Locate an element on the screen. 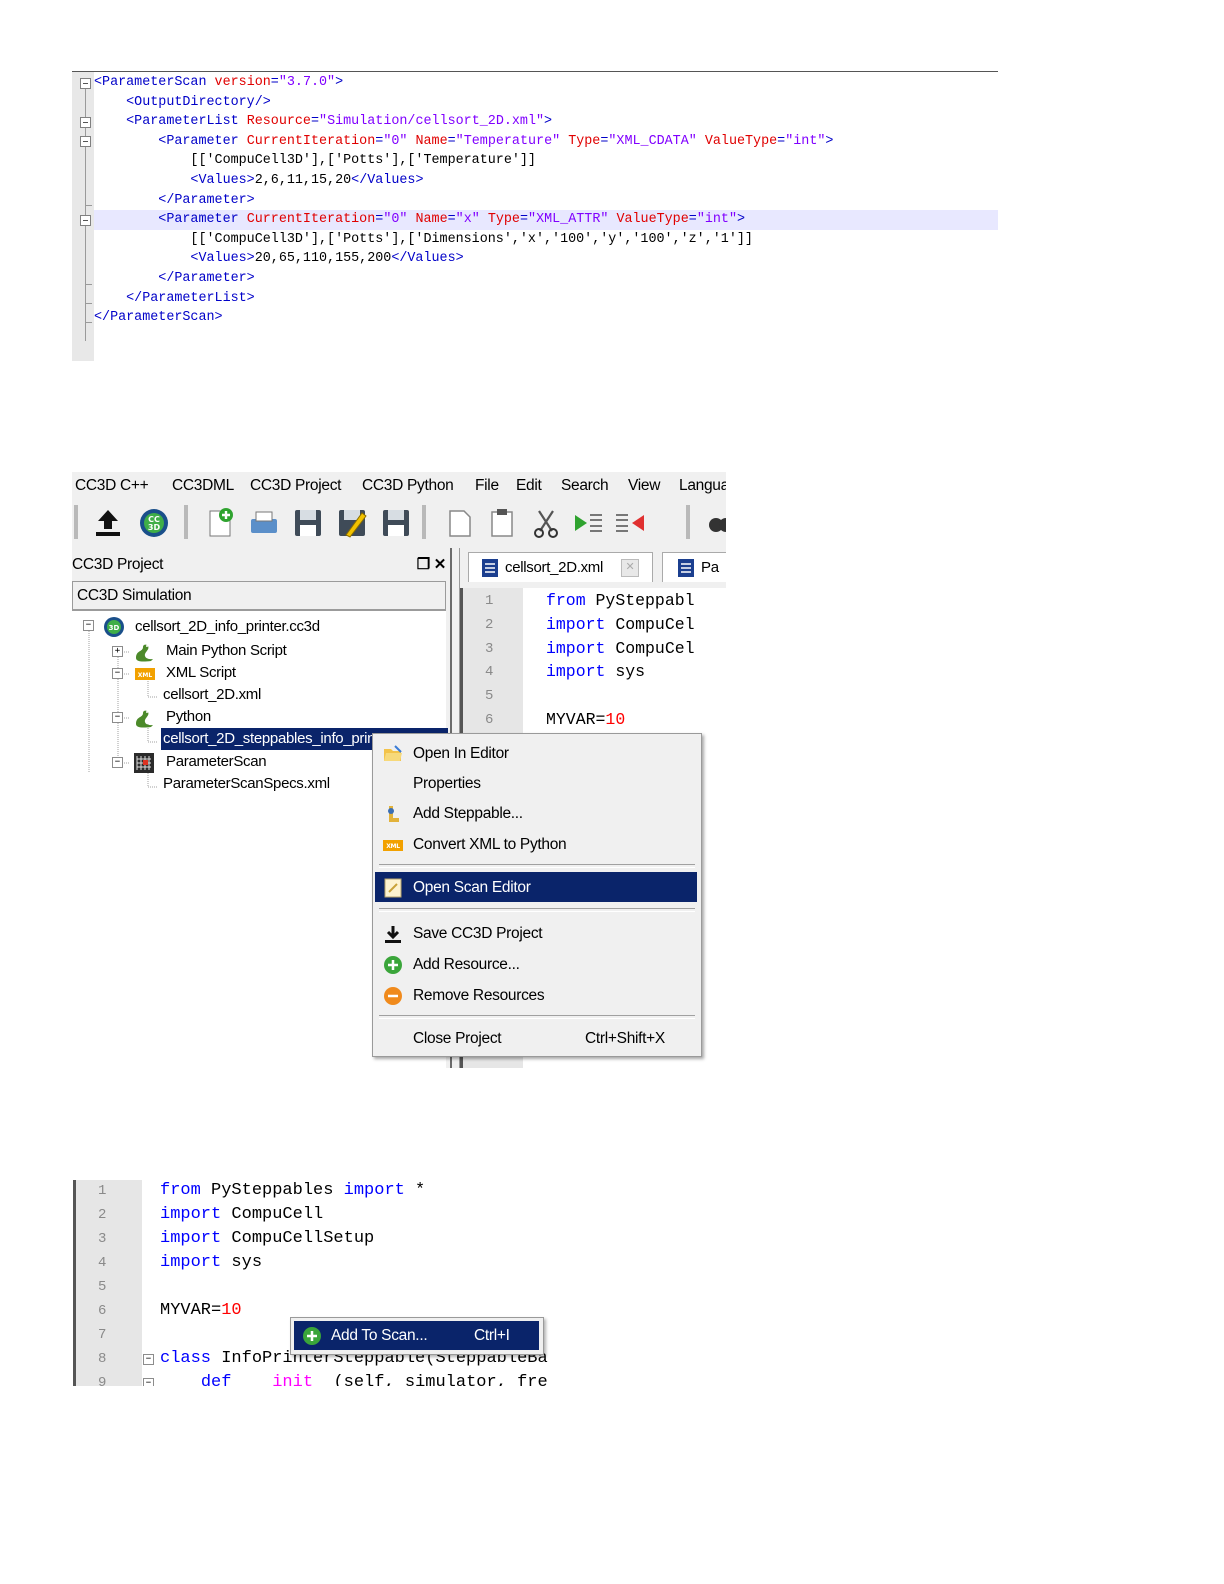 This screenshot has width=1224, height=1584. code-line: MYVAR=10 is located at coordinates (585, 719).